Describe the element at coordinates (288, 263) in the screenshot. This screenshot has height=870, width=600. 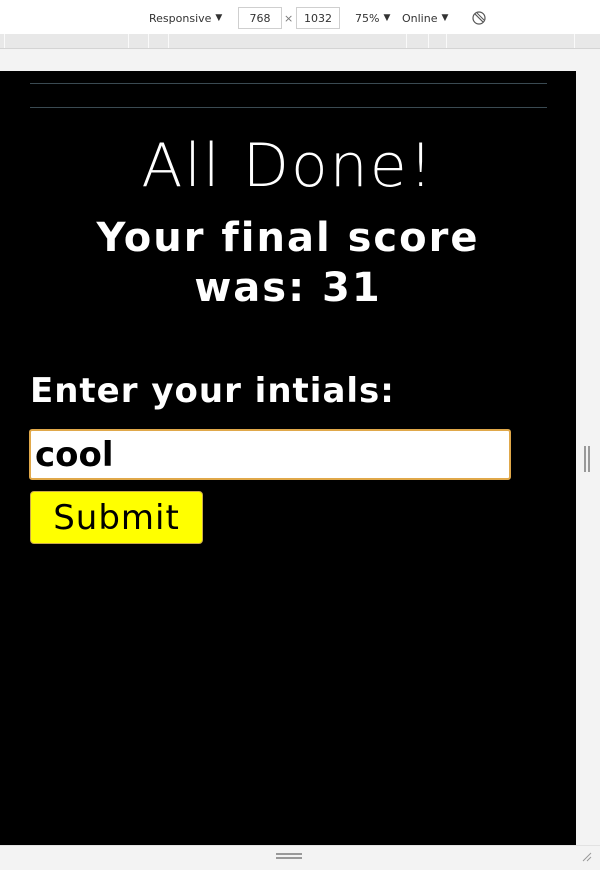
I see `final-score: Your final score was: 31` at that location.